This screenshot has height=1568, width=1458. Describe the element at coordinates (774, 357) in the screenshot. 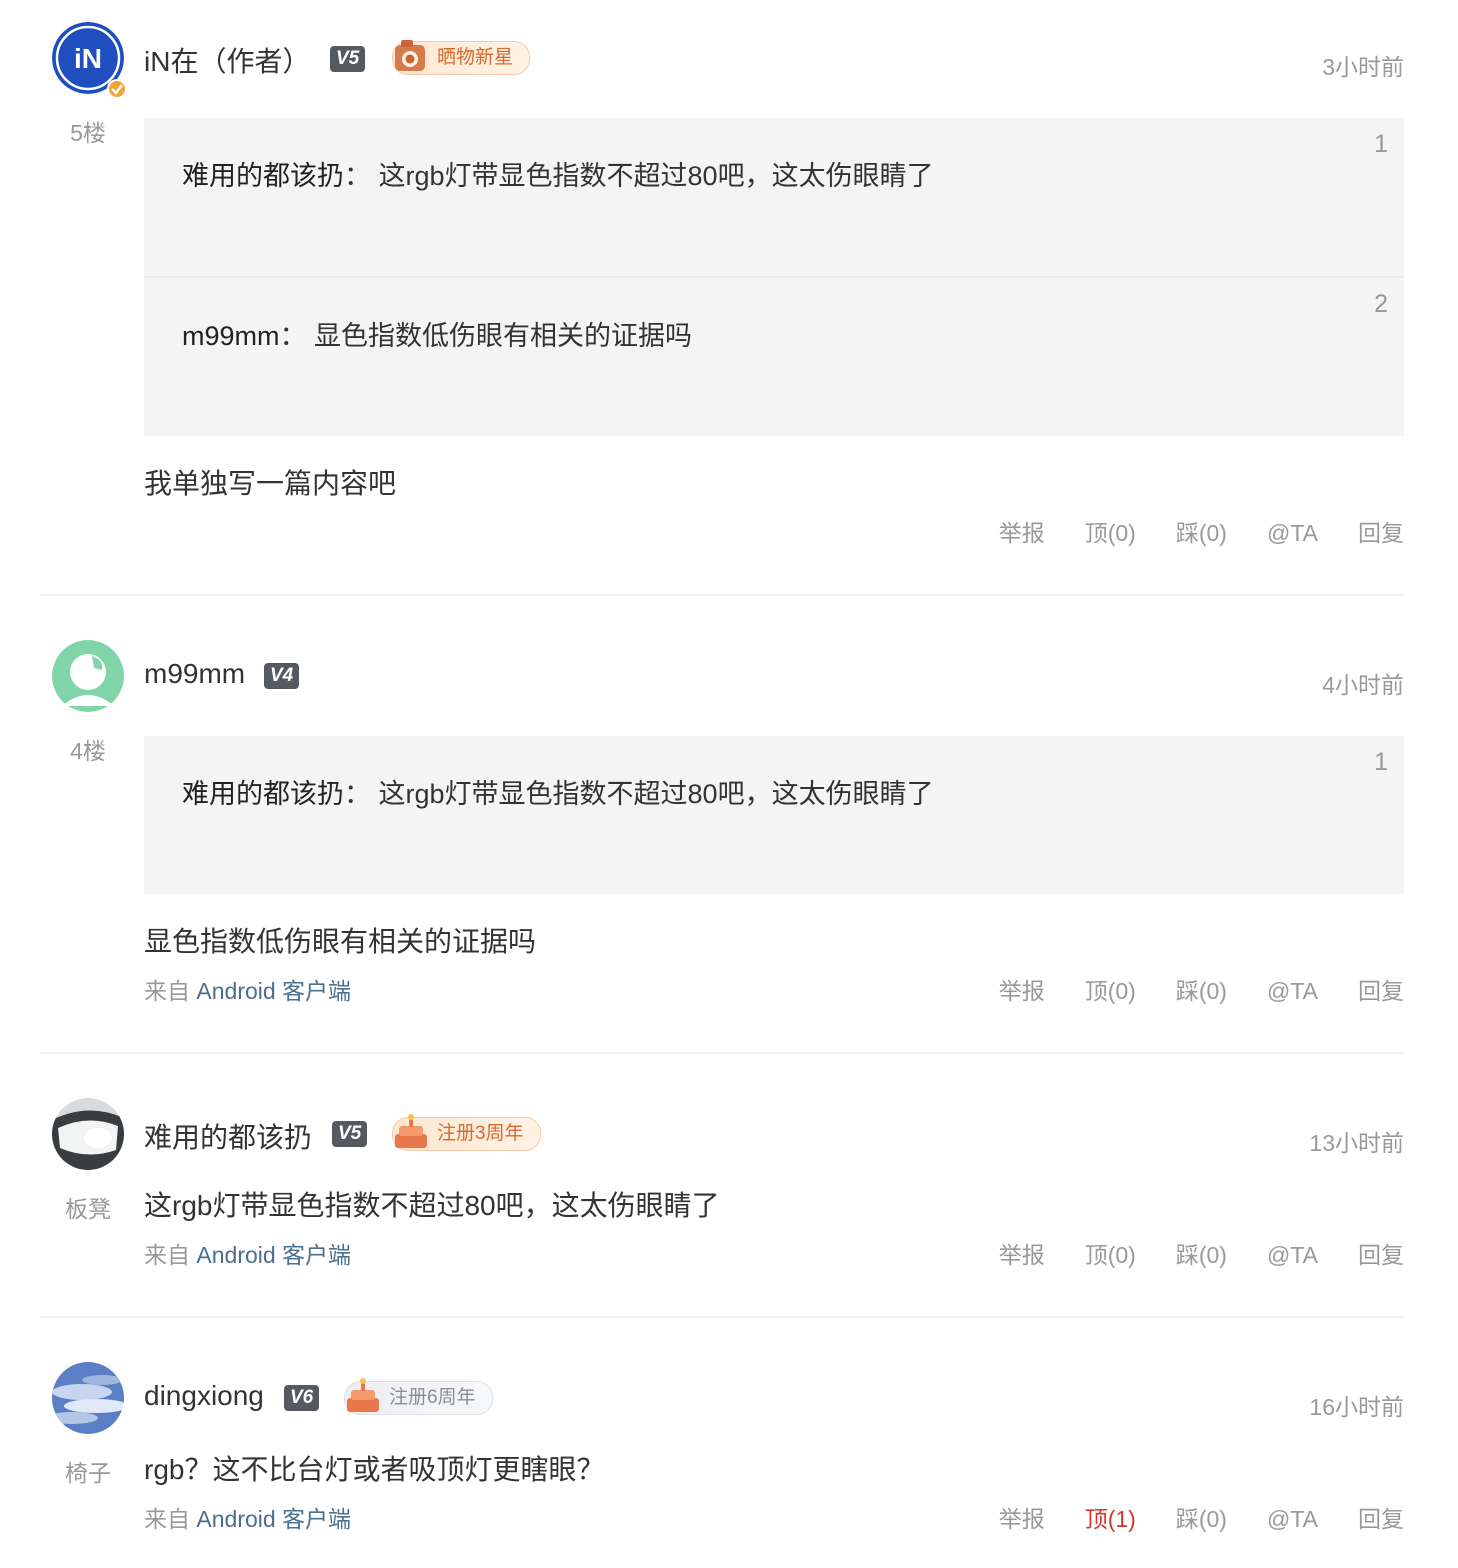

I see `quote-item: 2 m99mm： 显色指数低伤眼有相关的证据吗` at that location.